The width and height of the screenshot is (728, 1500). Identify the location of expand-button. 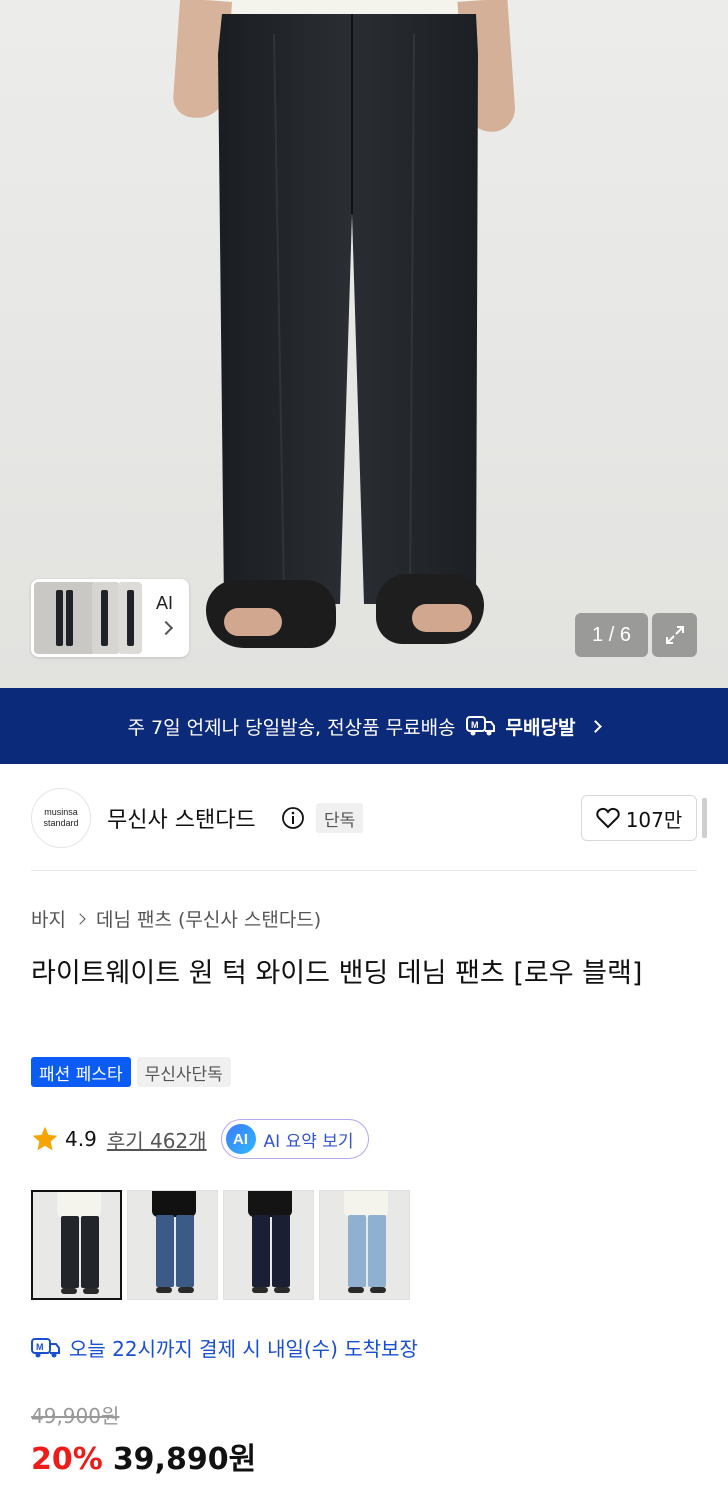
(674, 635).